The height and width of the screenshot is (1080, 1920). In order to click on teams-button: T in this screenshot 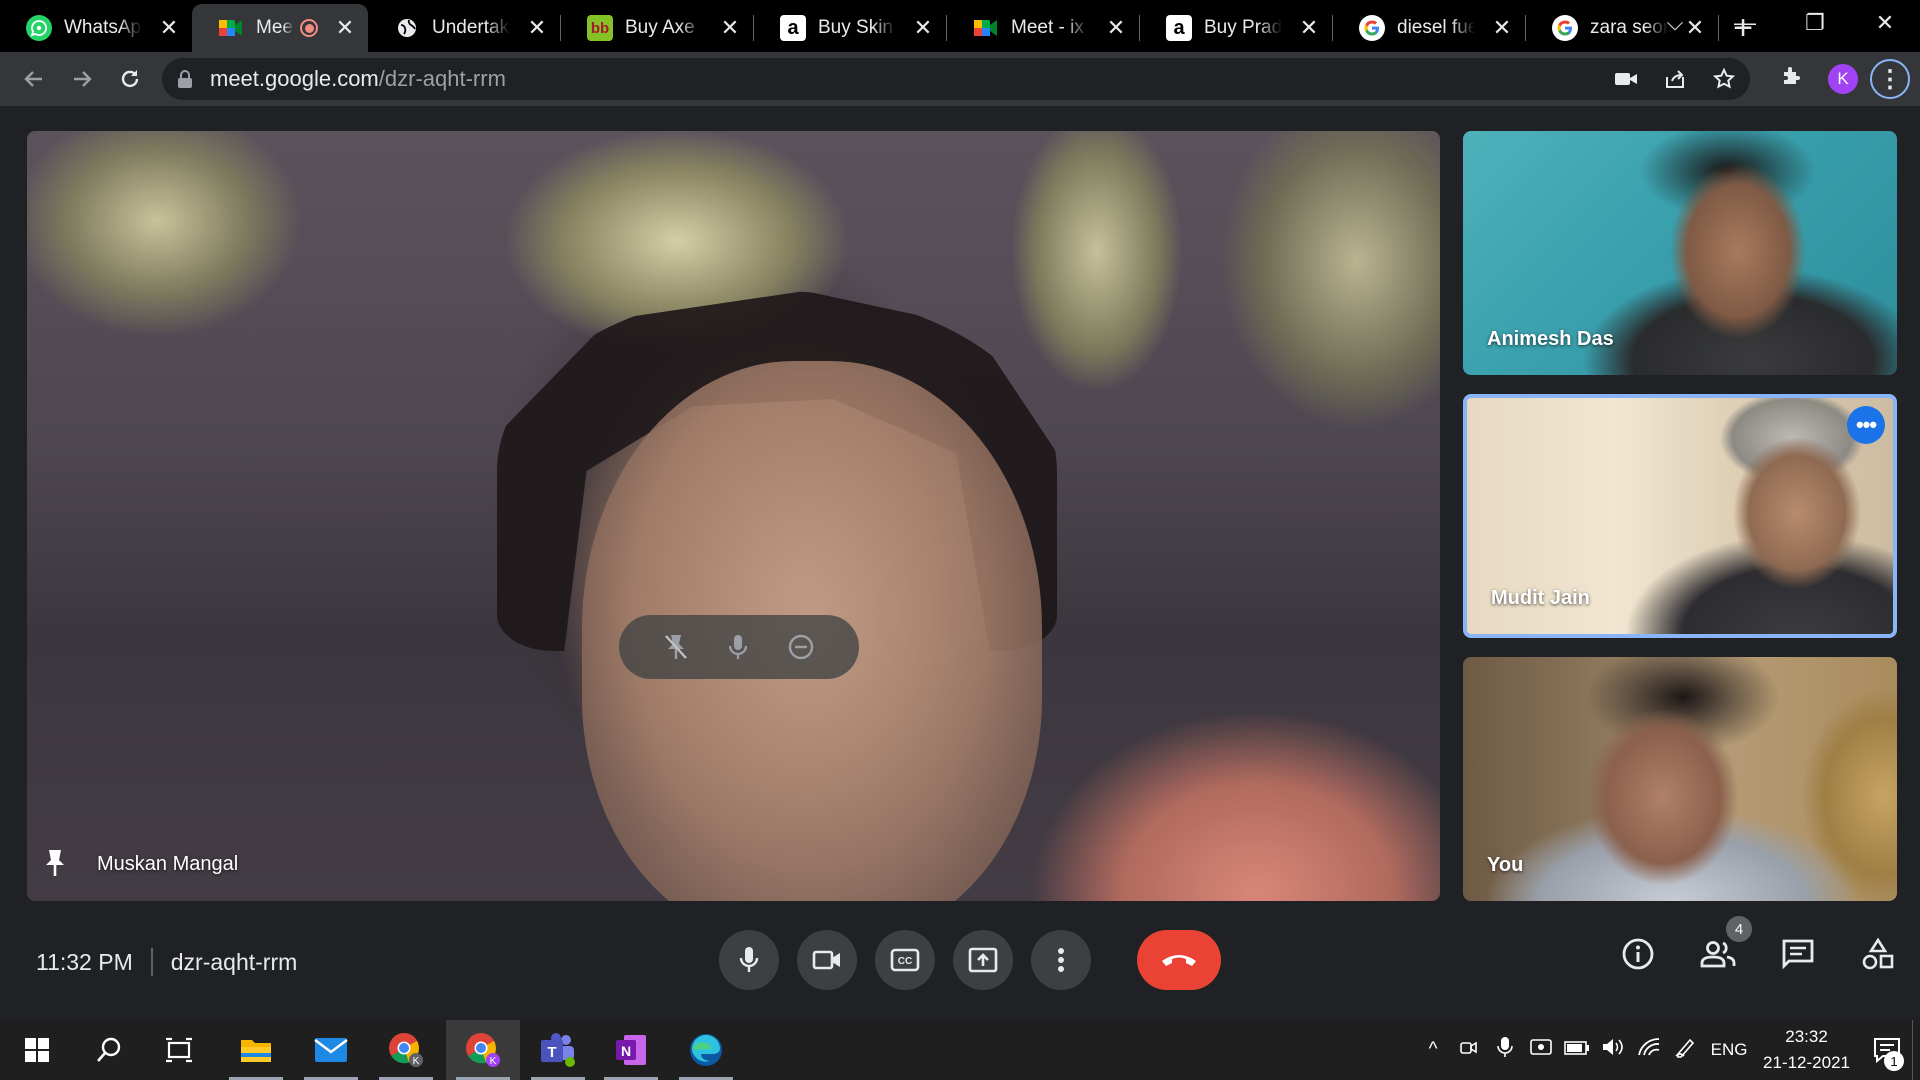, I will do `click(558, 1050)`.